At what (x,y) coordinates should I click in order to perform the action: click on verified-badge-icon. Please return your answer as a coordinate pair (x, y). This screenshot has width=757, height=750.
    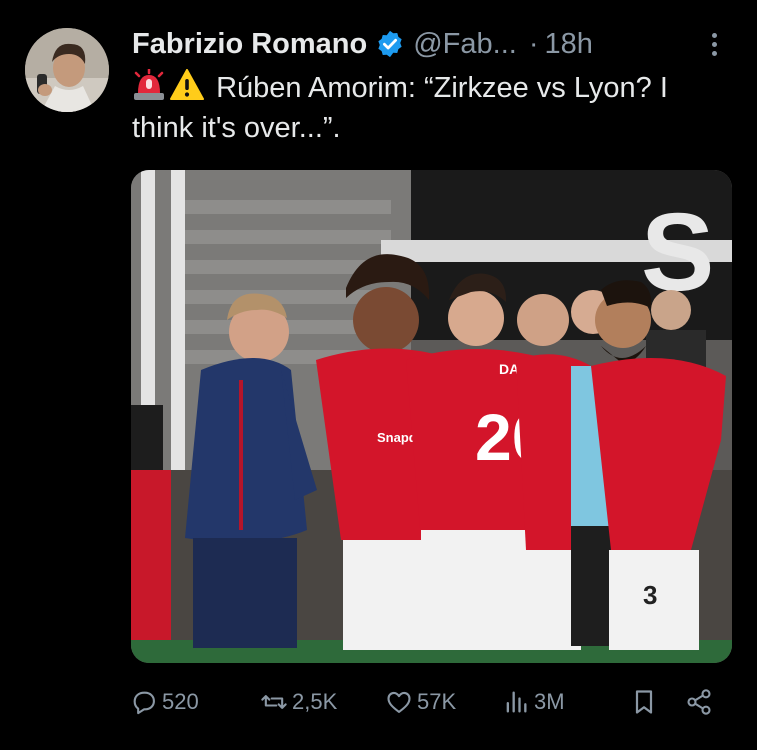
    Looking at the image, I should click on (390, 44).